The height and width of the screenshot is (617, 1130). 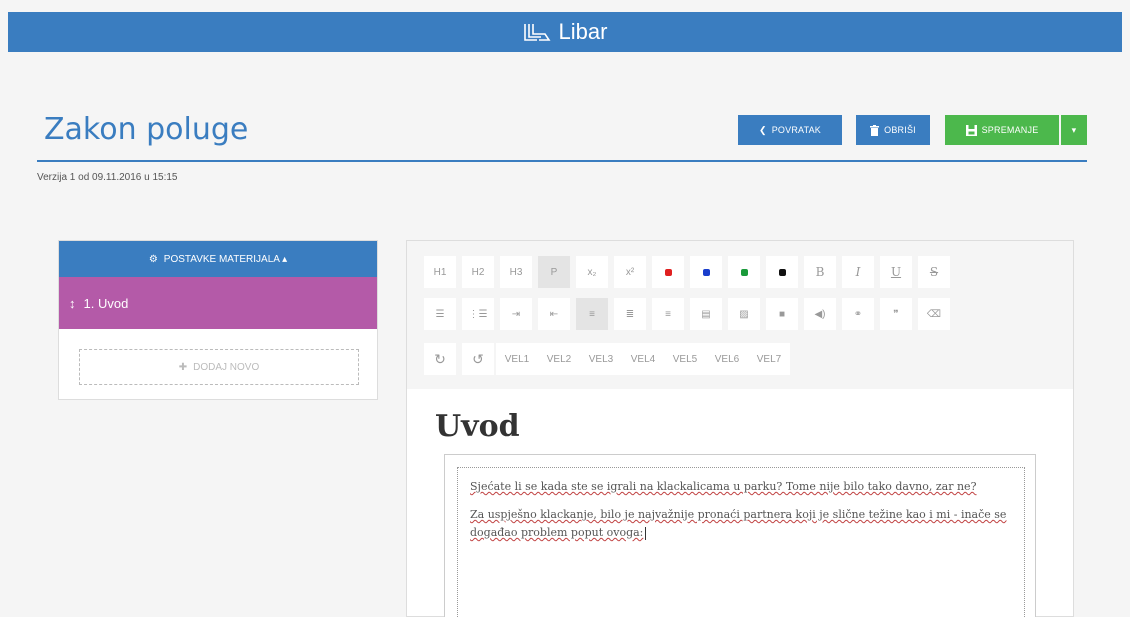 I want to click on superscript-button: x², so click(x=630, y=272).